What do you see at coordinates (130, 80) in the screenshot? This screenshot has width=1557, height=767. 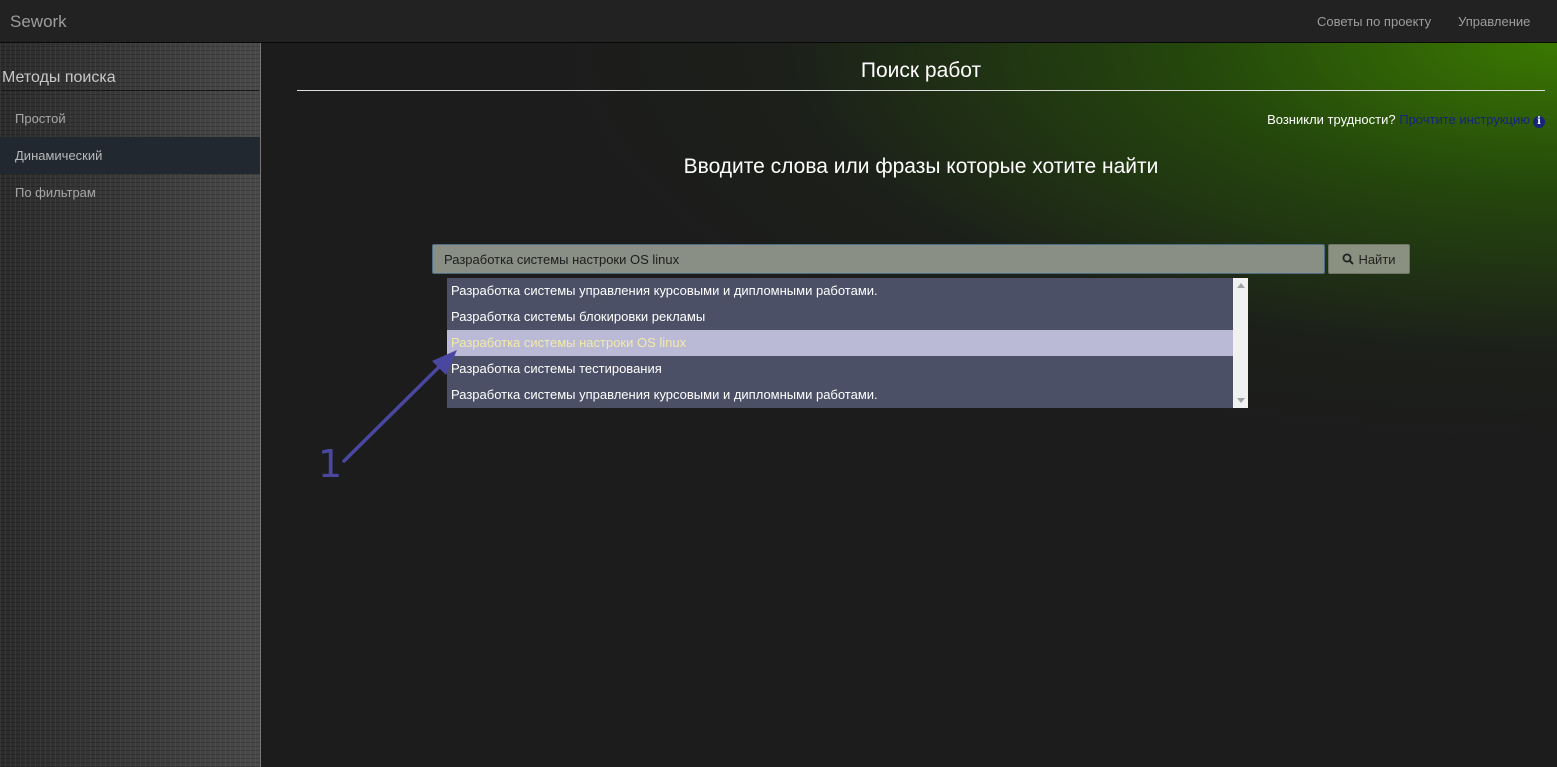 I see `sidebar-title: Методы поиска` at bounding box center [130, 80].